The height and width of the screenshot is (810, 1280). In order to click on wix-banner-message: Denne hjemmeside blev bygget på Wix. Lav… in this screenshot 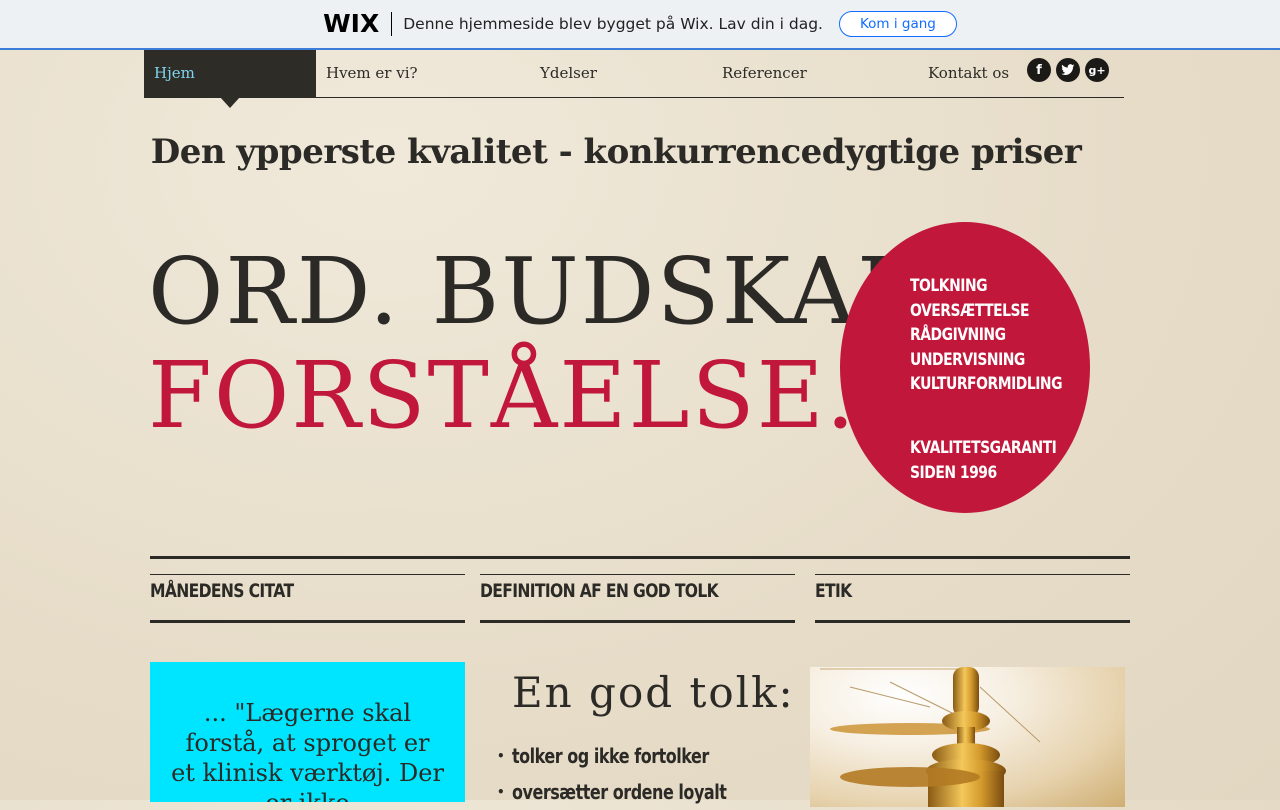, I will do `click(613, 24)`.